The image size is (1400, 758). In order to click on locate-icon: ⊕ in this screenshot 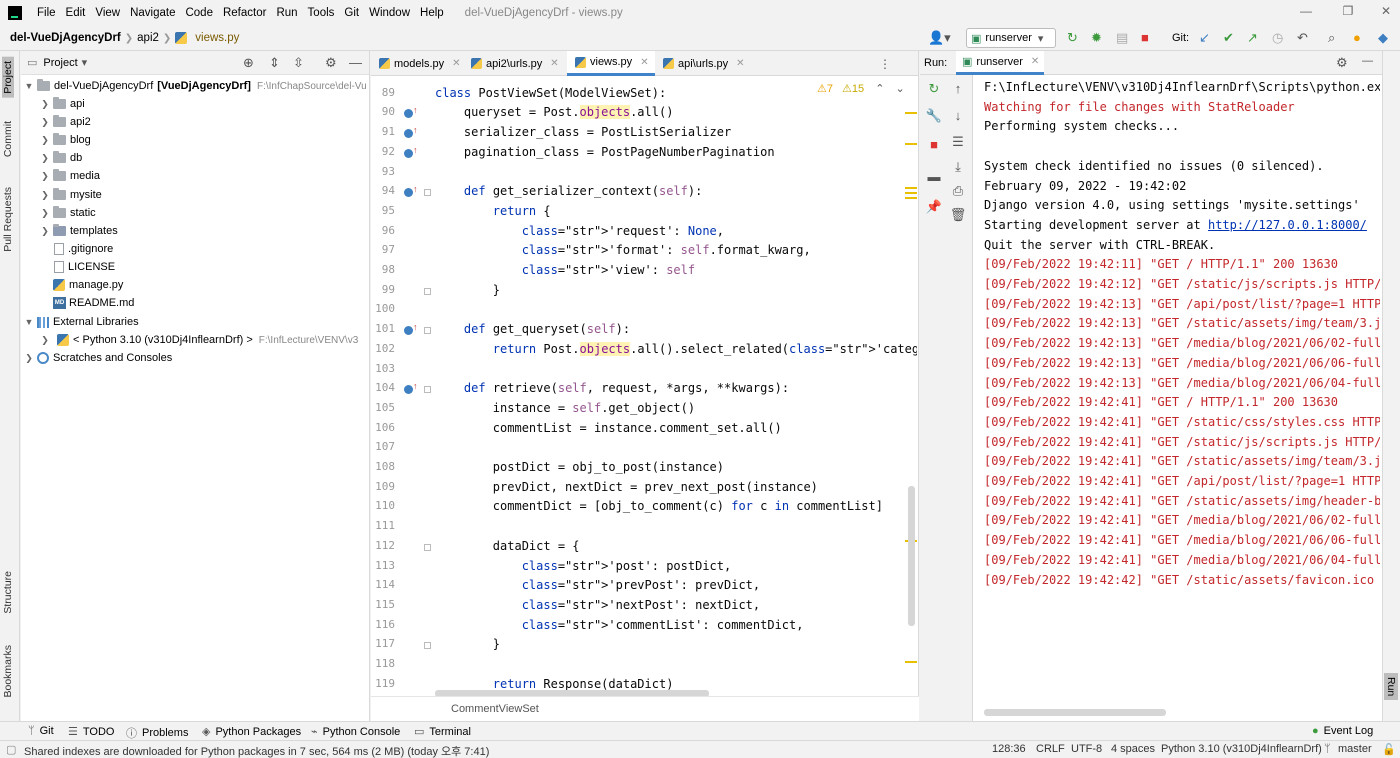, I will do `click(248, 63)`.